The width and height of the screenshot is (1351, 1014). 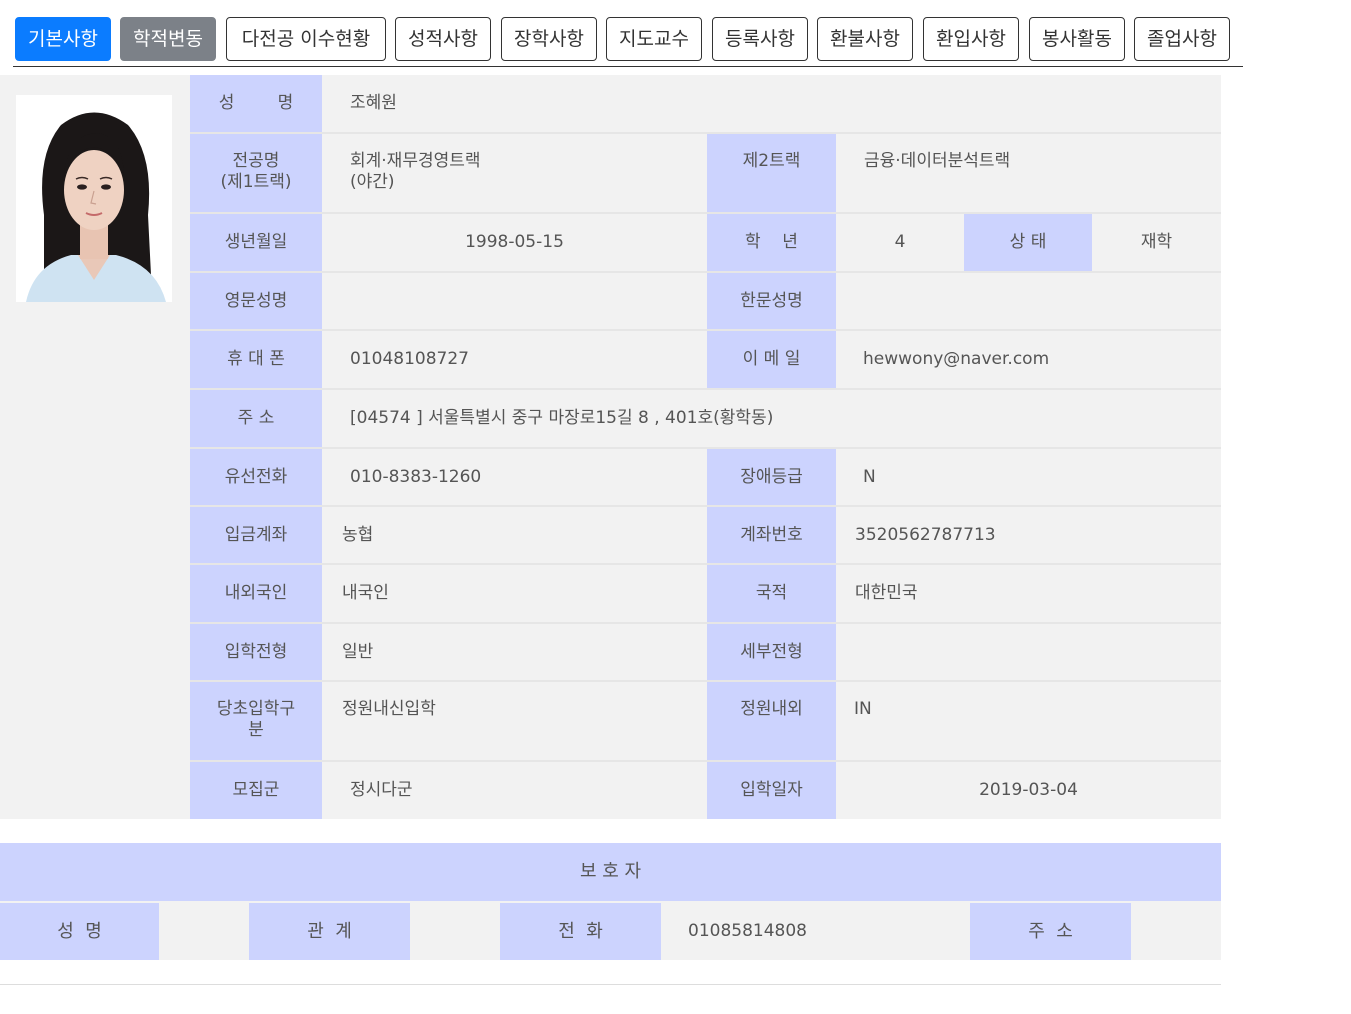 I want to click on student-photo, so click(x=94, y=198).